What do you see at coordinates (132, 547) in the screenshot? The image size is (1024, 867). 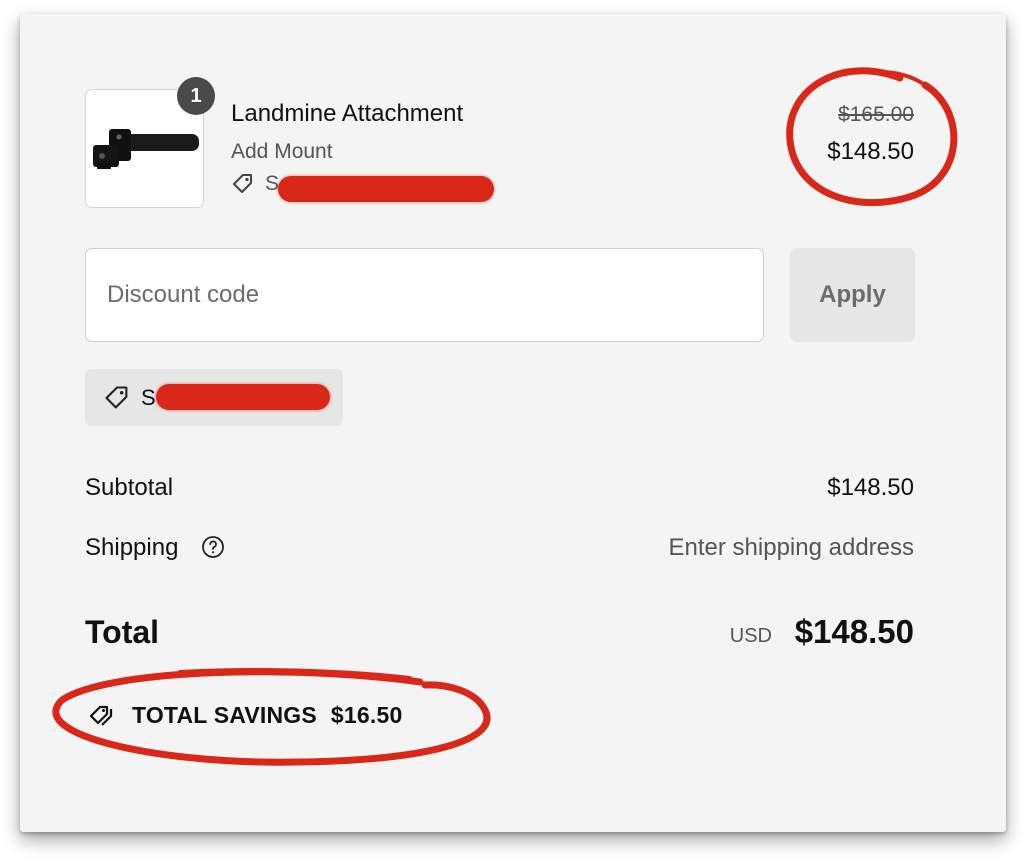 I see `shipping-label: Shipping` at bounding box center [132, 547].